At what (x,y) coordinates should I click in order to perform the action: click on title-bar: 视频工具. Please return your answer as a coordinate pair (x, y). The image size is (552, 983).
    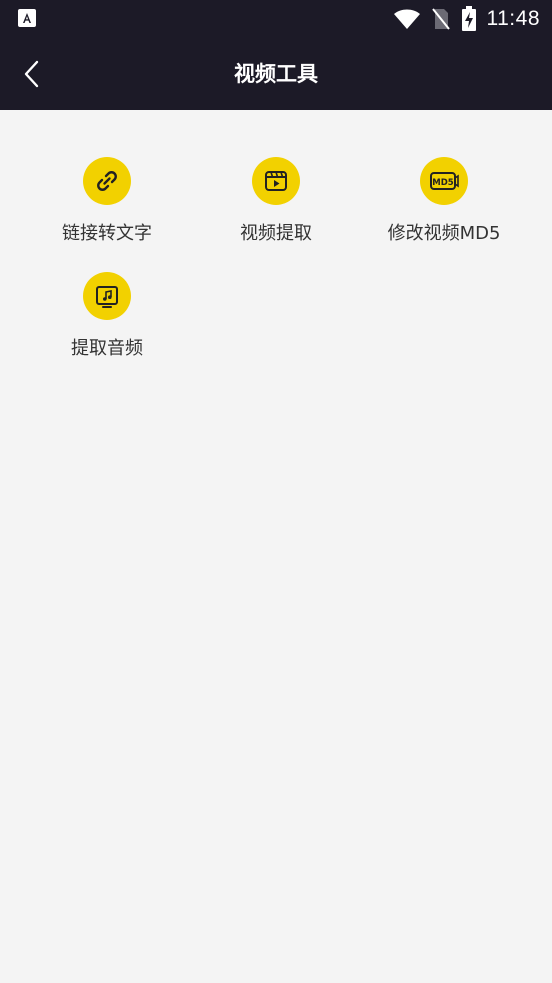
    Looking at the image, I should click on (276, 74).